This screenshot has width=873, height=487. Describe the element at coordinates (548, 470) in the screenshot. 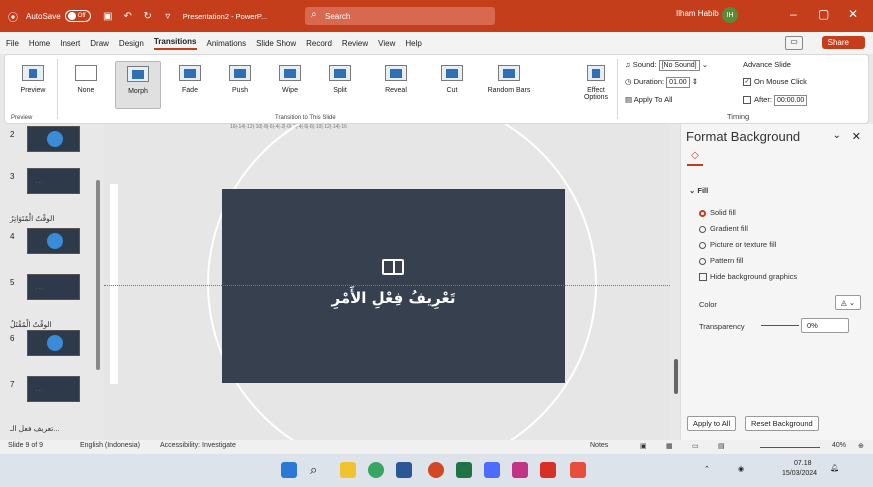

I see `pdf-icon` at that location.